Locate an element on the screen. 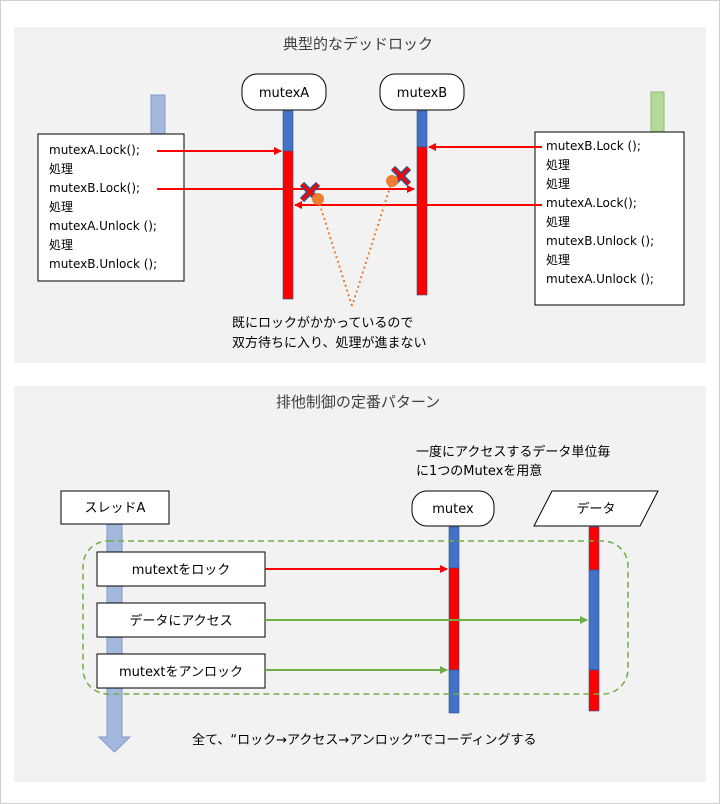 Image resolution: width=720 pixels, height=804 pixels. thread2-line: mutexA.Unlock (); is located at coordinates (600, 279).